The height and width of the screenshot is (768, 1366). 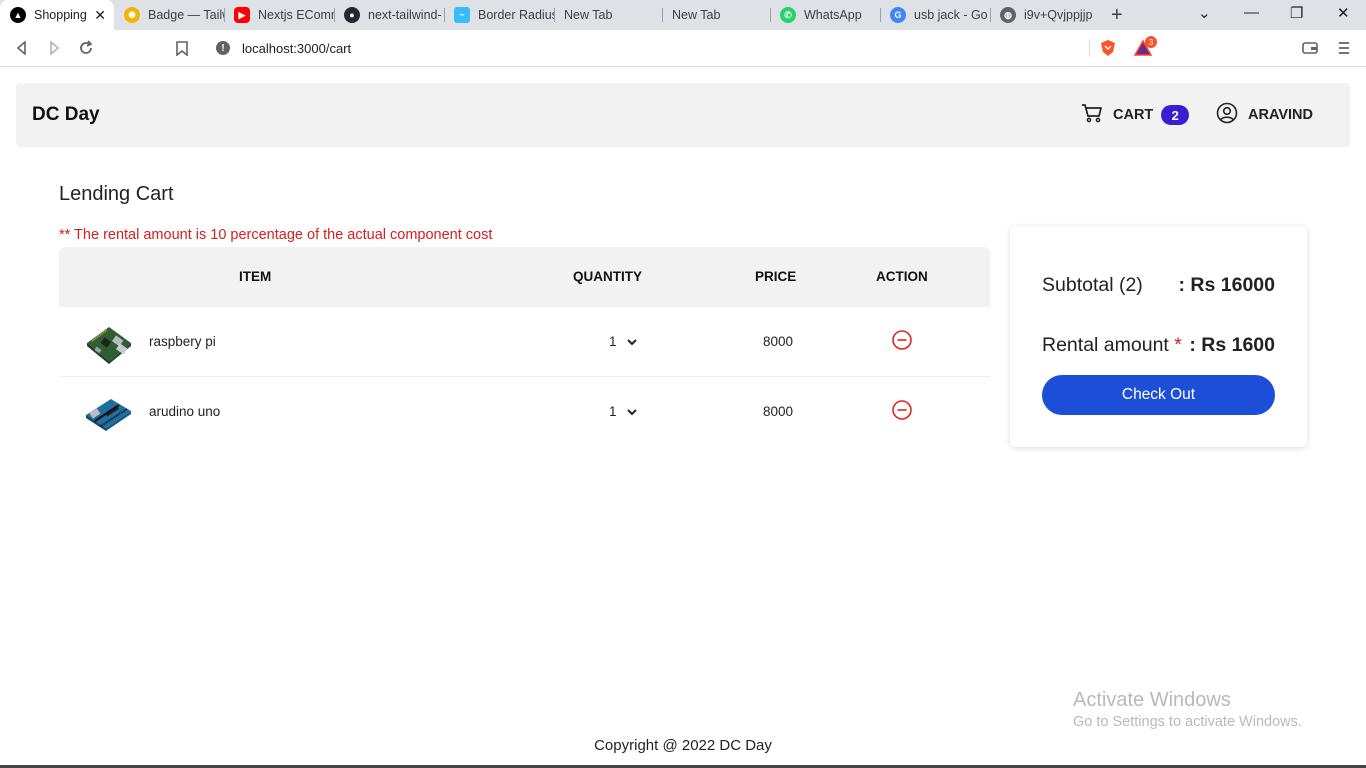 I want to click on new-tab-button: +, so click(x=1117, y=15).